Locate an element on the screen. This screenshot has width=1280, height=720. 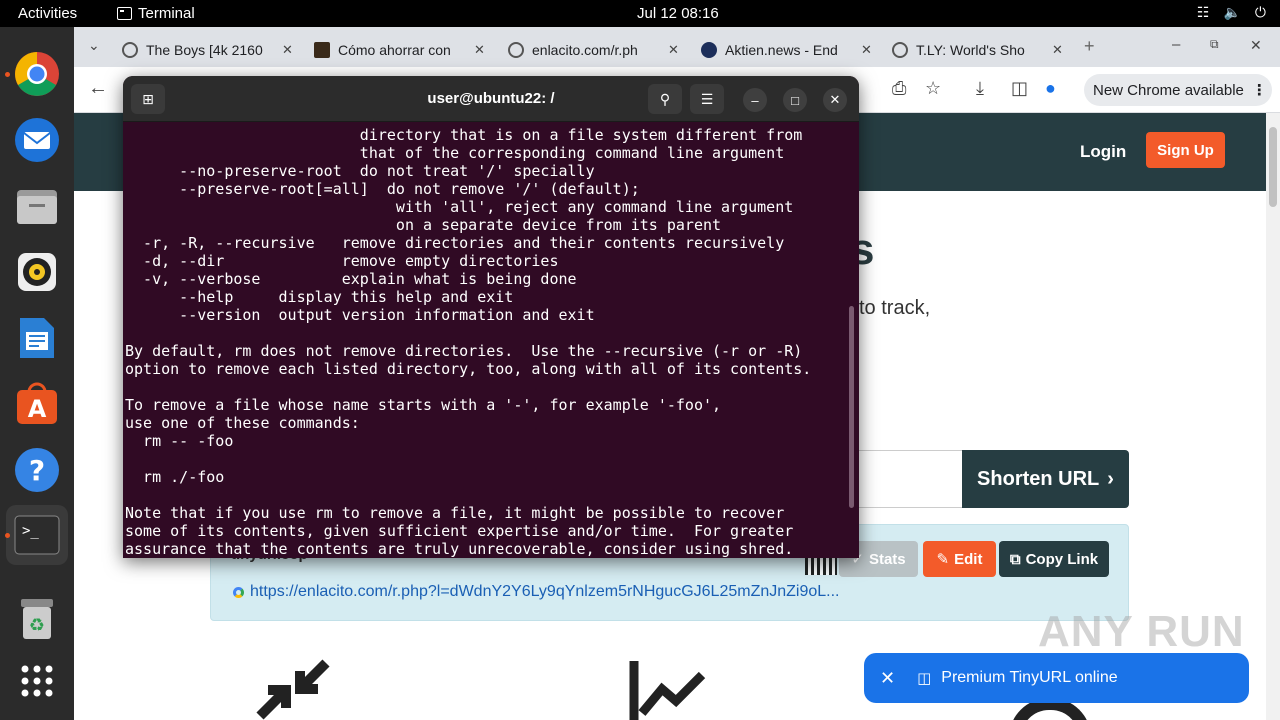
tab-tly: T.LY: World's Sho ✕ is located at coordinates (977, 50).